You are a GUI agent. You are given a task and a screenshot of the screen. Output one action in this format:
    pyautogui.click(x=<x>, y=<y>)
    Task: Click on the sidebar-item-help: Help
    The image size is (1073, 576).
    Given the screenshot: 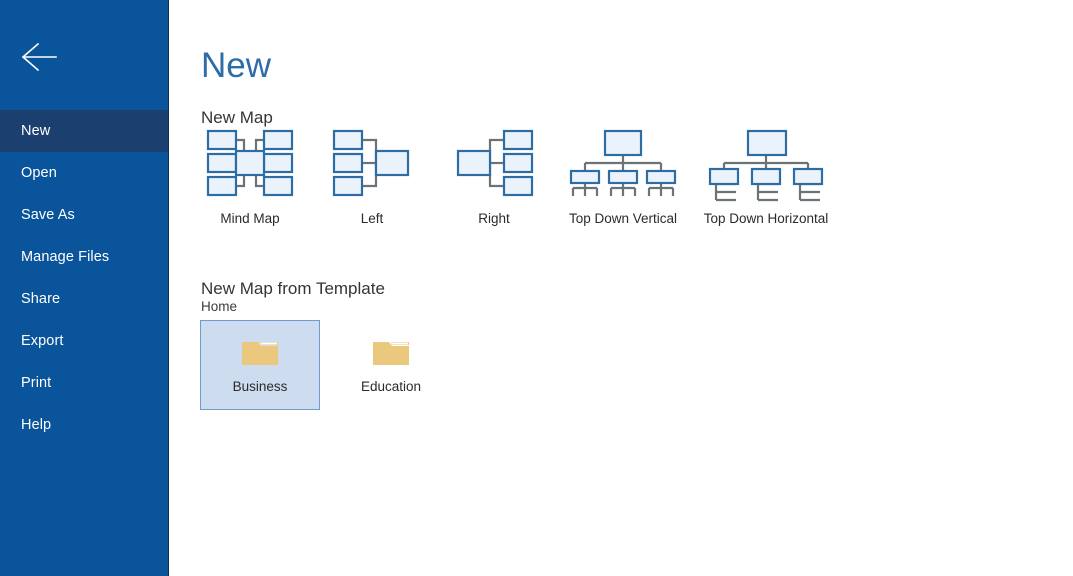 What is the action you would take?
    pyautogui.click(x=84, y=425)
    